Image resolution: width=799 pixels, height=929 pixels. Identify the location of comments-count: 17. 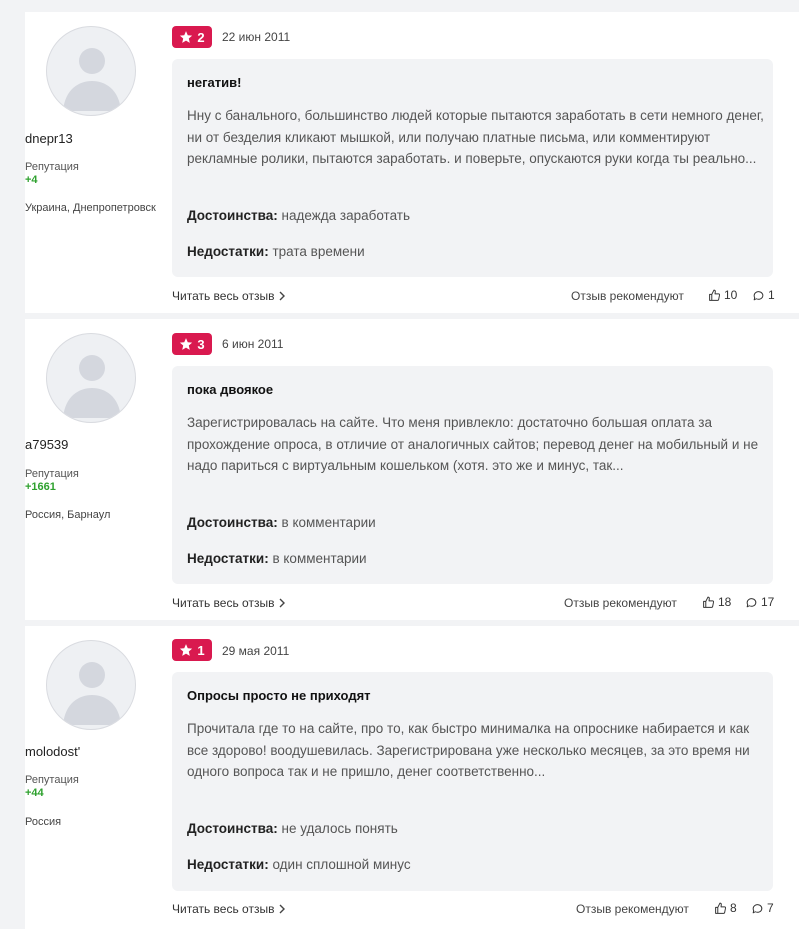
(768, 602).